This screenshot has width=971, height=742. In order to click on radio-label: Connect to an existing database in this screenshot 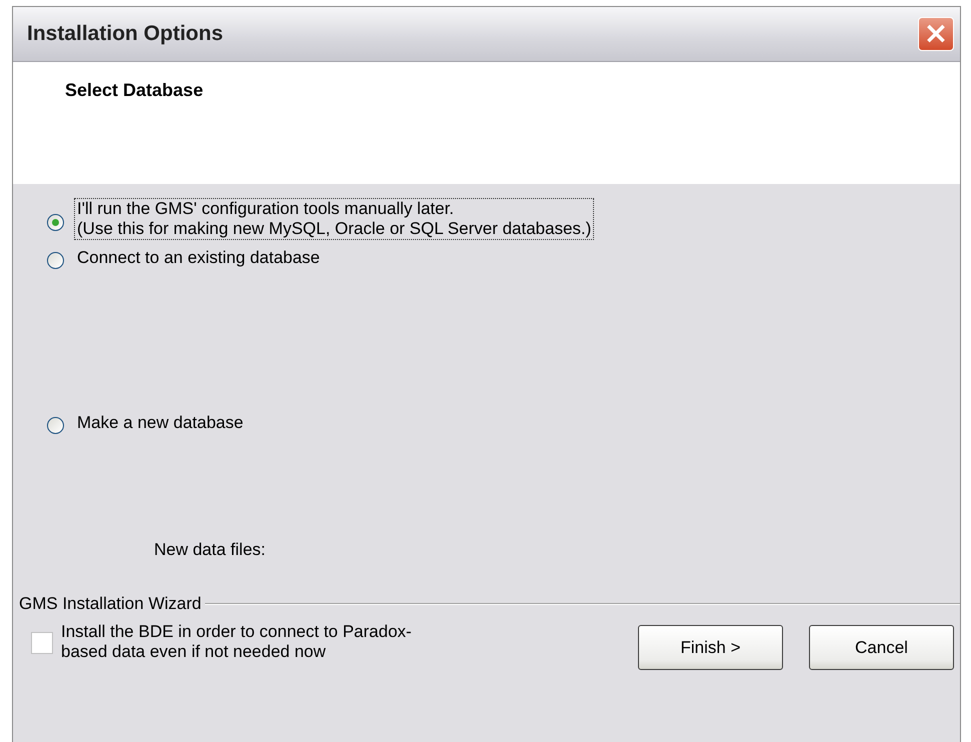, I will do `click(198, 257)`.